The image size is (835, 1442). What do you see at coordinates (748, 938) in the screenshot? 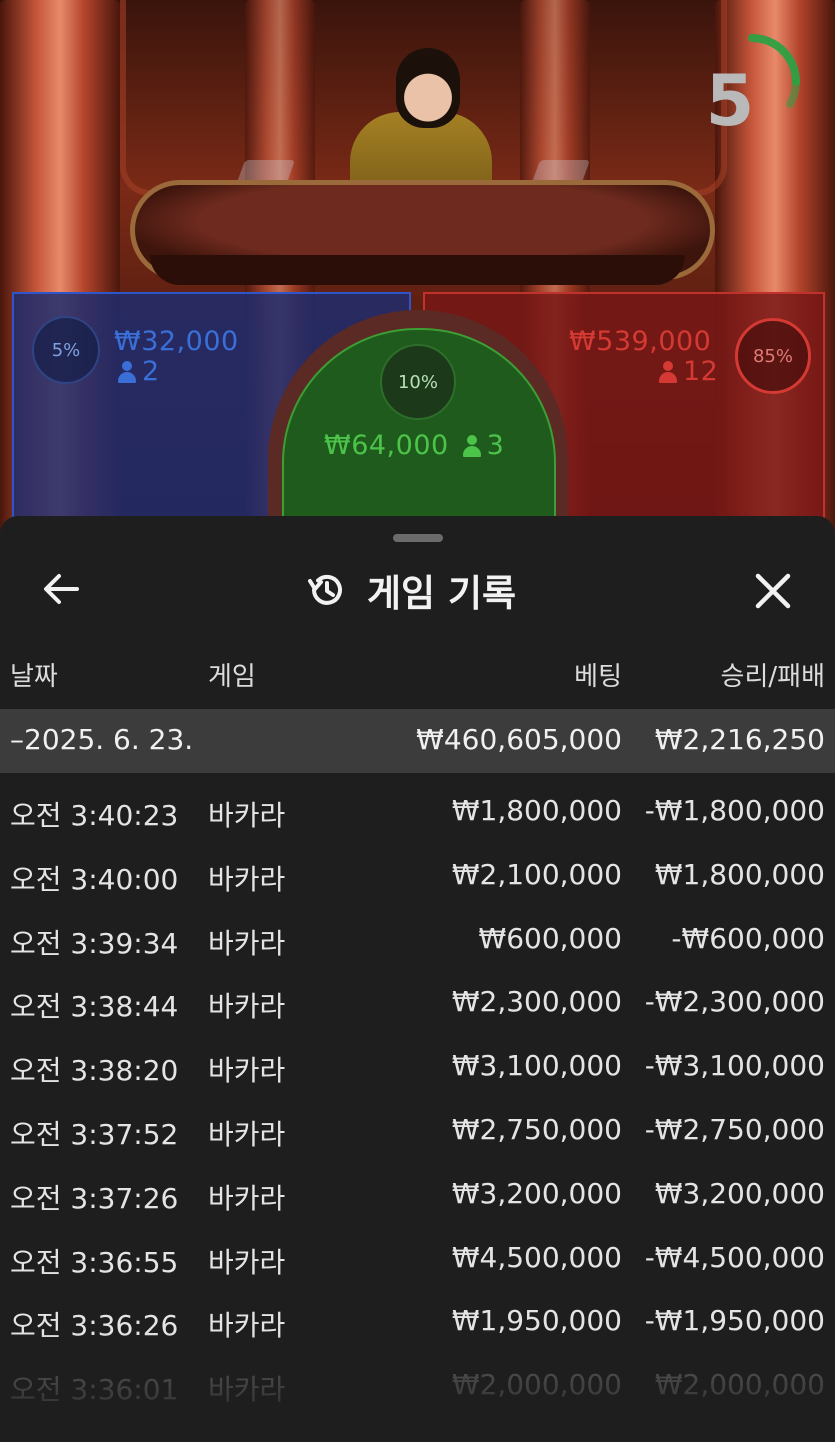
I see `row-win-loss: -₩600,000` at bounding box center [748, 938].